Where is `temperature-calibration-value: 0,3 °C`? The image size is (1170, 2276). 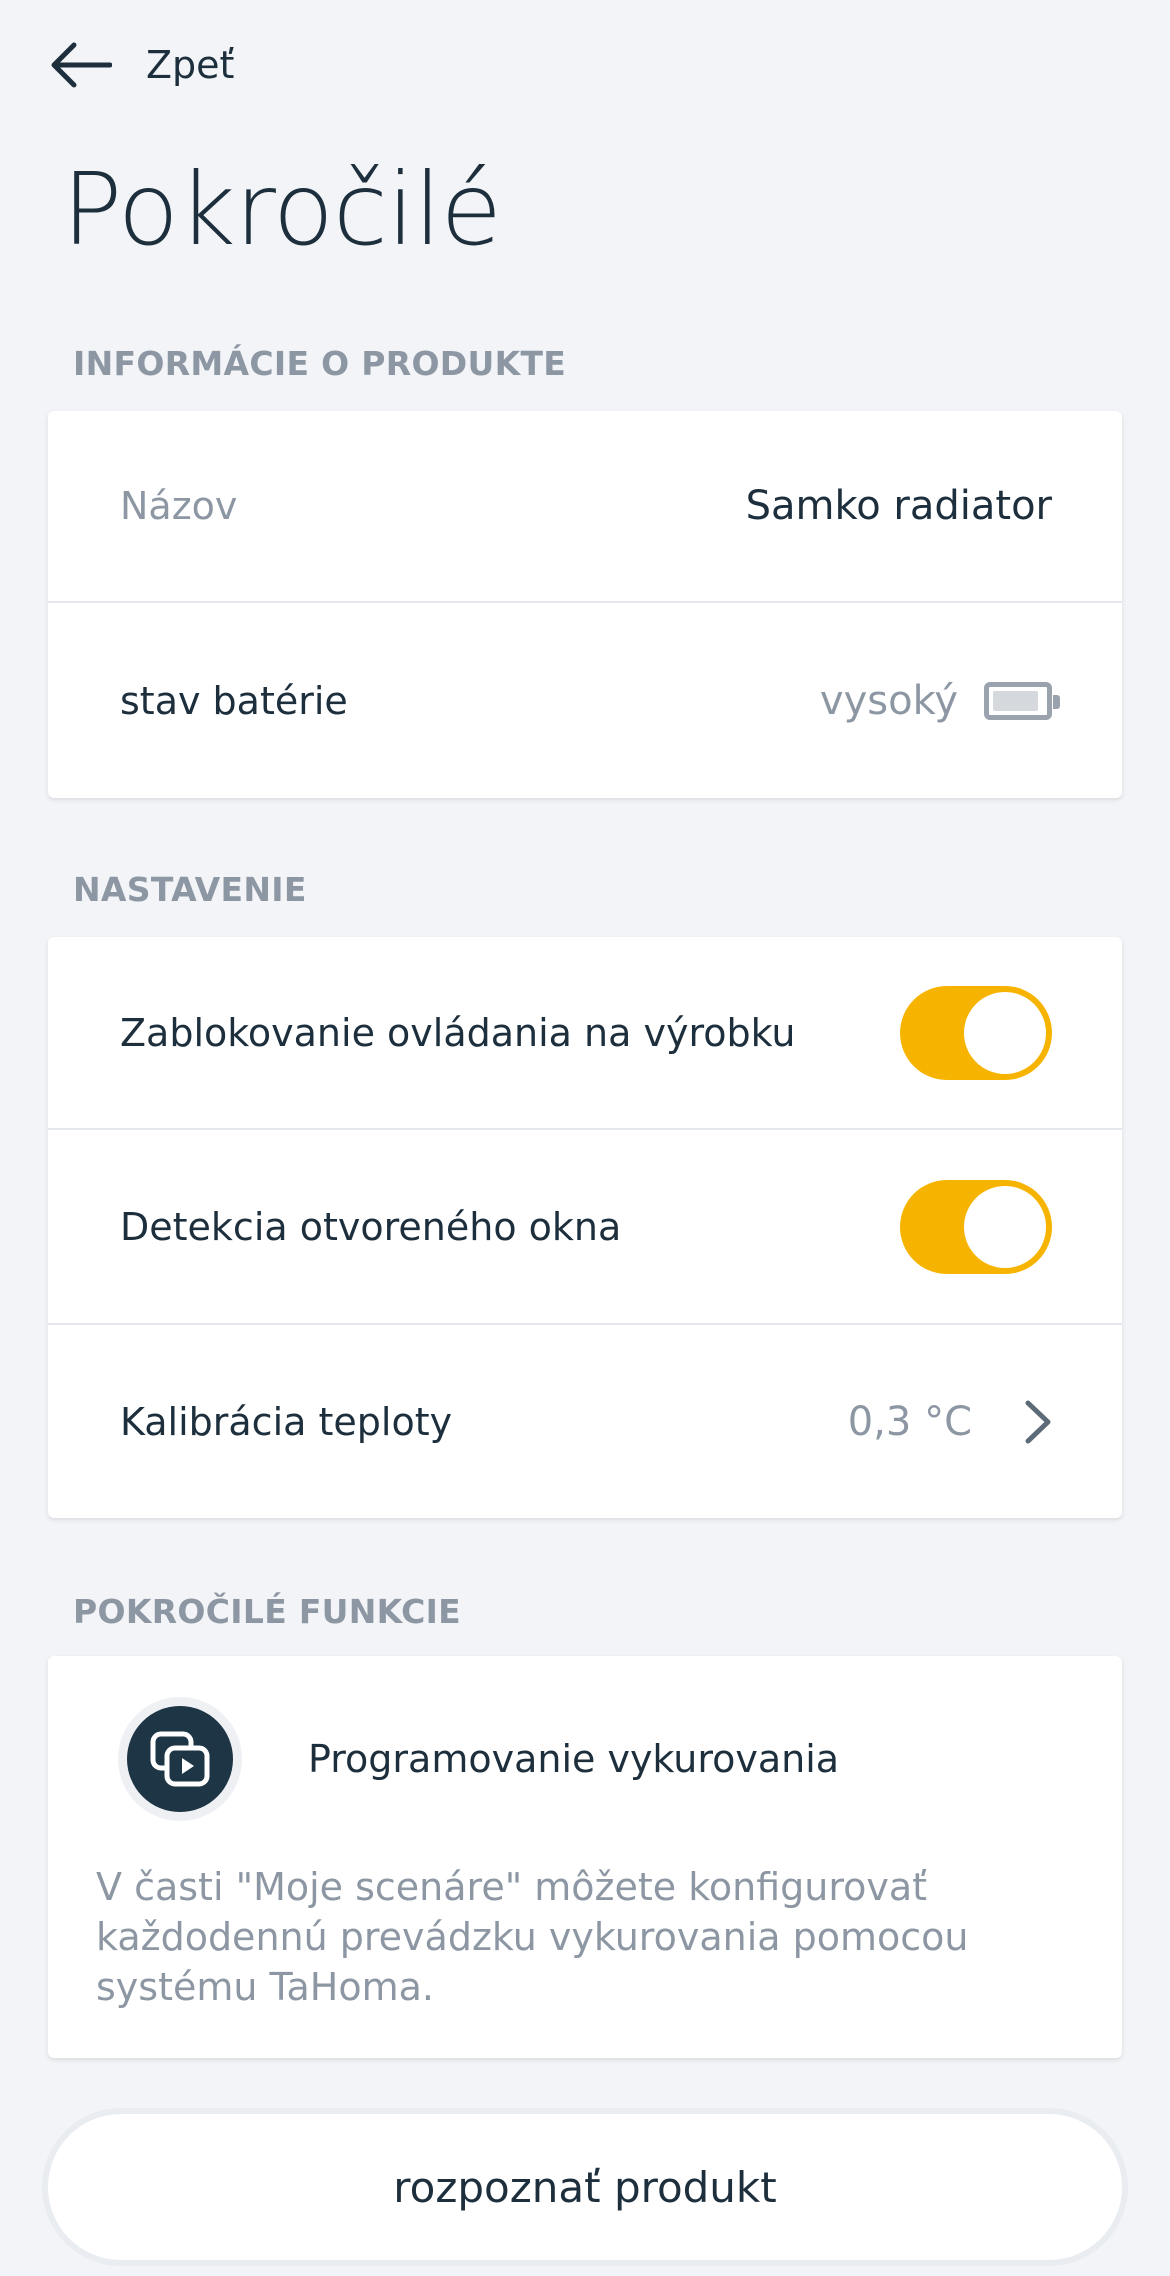
temperature-calibration-value: 0,3 °C is located at coordinates (909, 1421).